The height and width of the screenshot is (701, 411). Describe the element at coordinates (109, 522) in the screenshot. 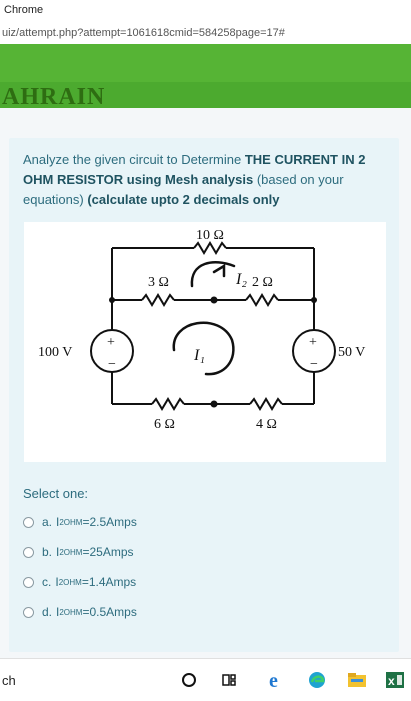

I see `option-a-value: =2.5Amps` at that location.